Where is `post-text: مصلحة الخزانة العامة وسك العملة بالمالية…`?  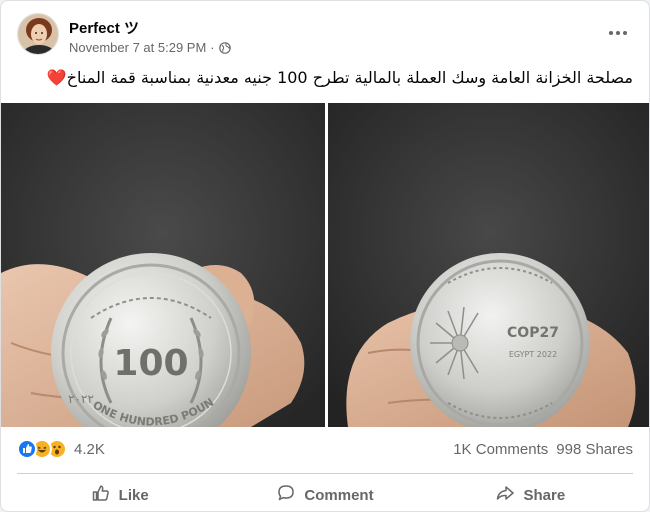 post-text: مصلحة الخزانة العامة وسك العملة بالمالية… is located at coordinates (339, 77).